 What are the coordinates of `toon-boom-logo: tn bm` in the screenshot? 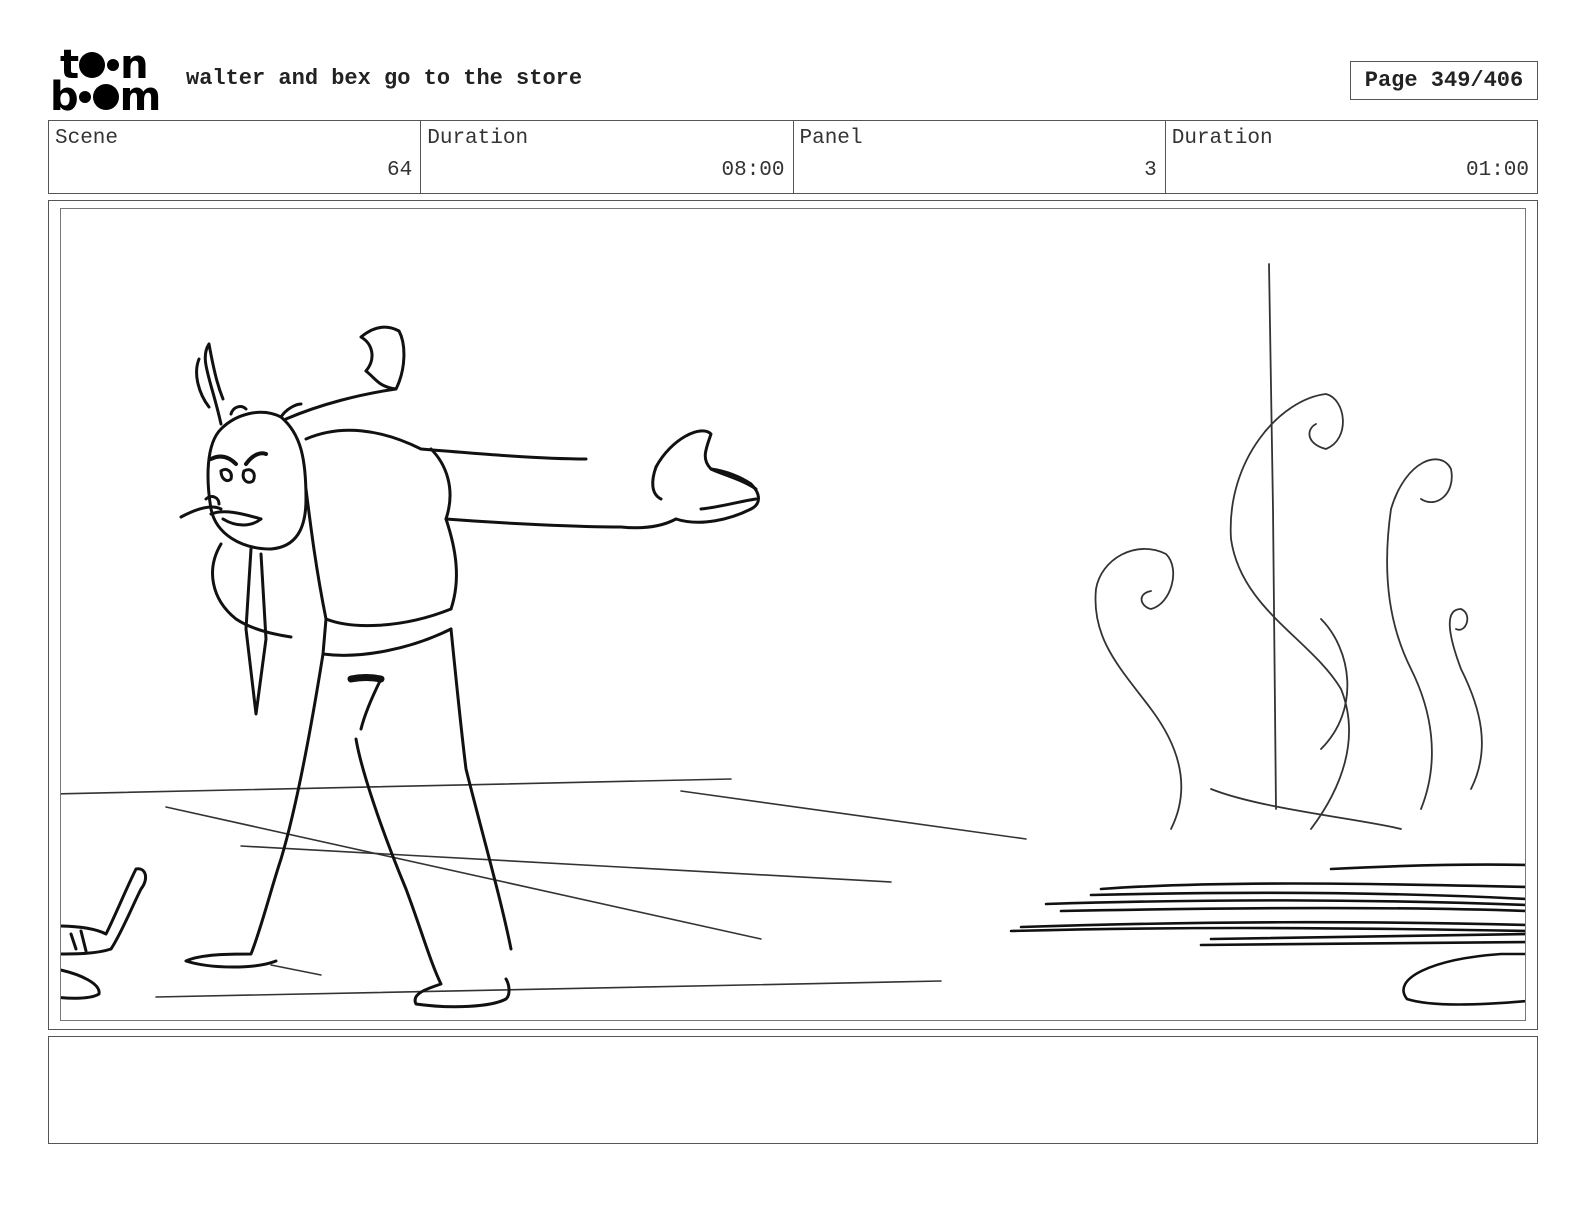 It's located at (109, 82).